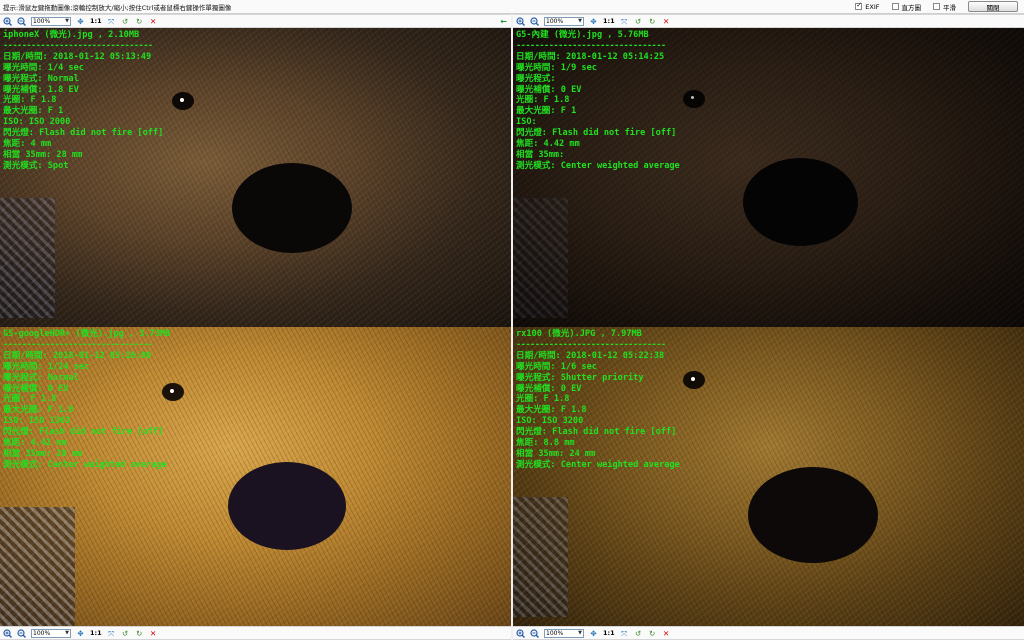 The height and width of the screenshot is (640, 1024). What do you see at coordinates (556, 366) in the screenshot?
I see `exif-line: 曝光時間: 1/6 sec` at bounding box center [556, 366].